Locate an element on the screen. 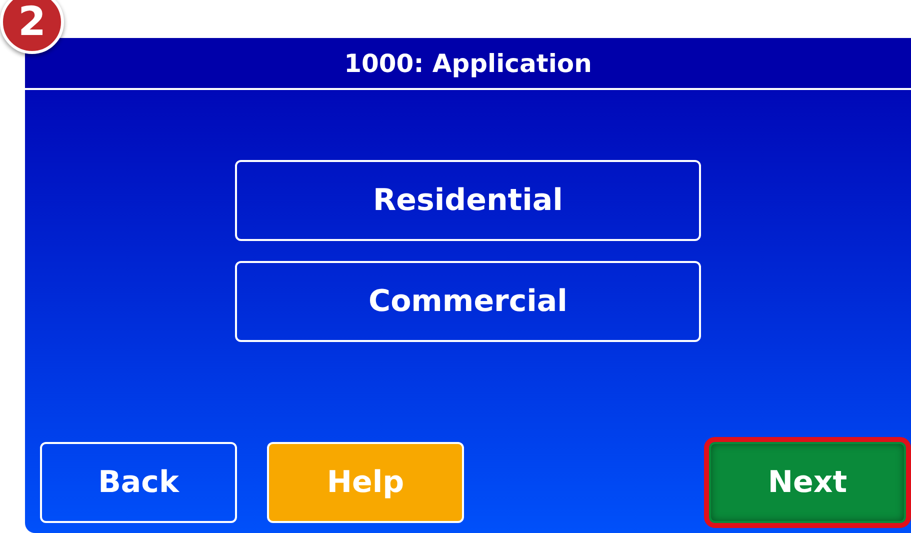 Image resolution: width=911 pixels, height=533 pixels. option-button: Commercial is located at coordinates (468, 301).